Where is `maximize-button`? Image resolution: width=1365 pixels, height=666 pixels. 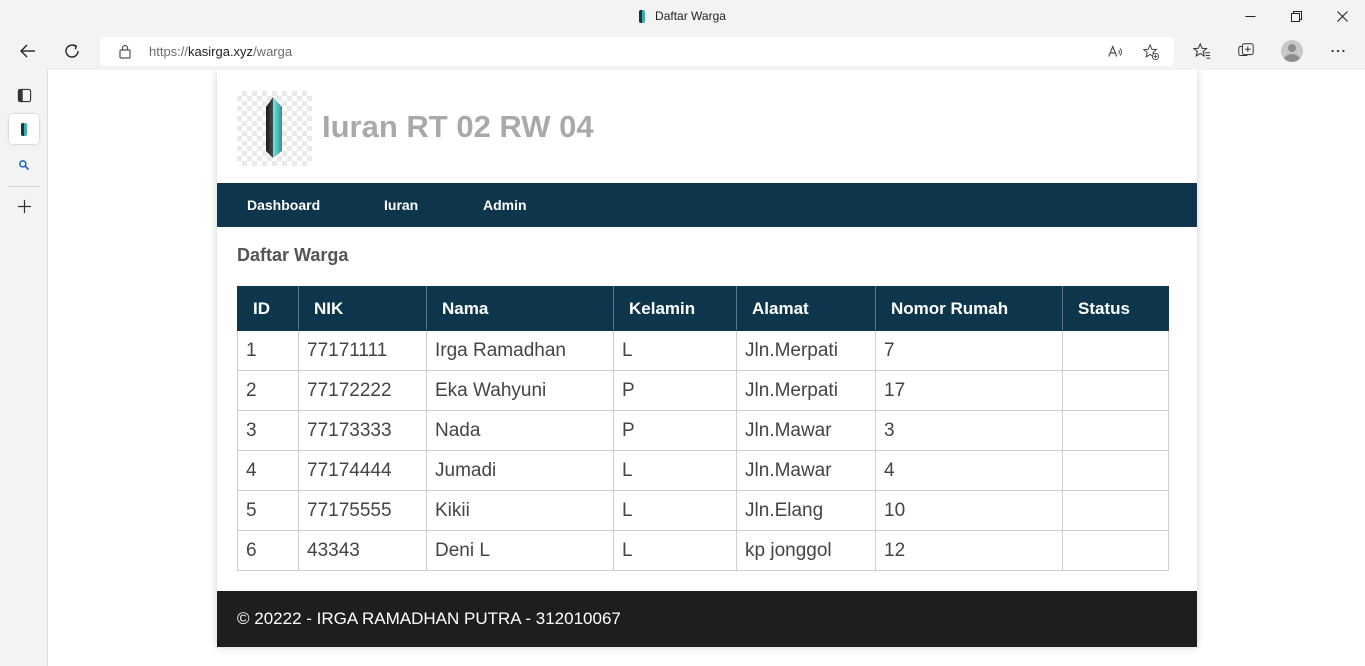 maximize-button is located at coordinates (1296, 16).